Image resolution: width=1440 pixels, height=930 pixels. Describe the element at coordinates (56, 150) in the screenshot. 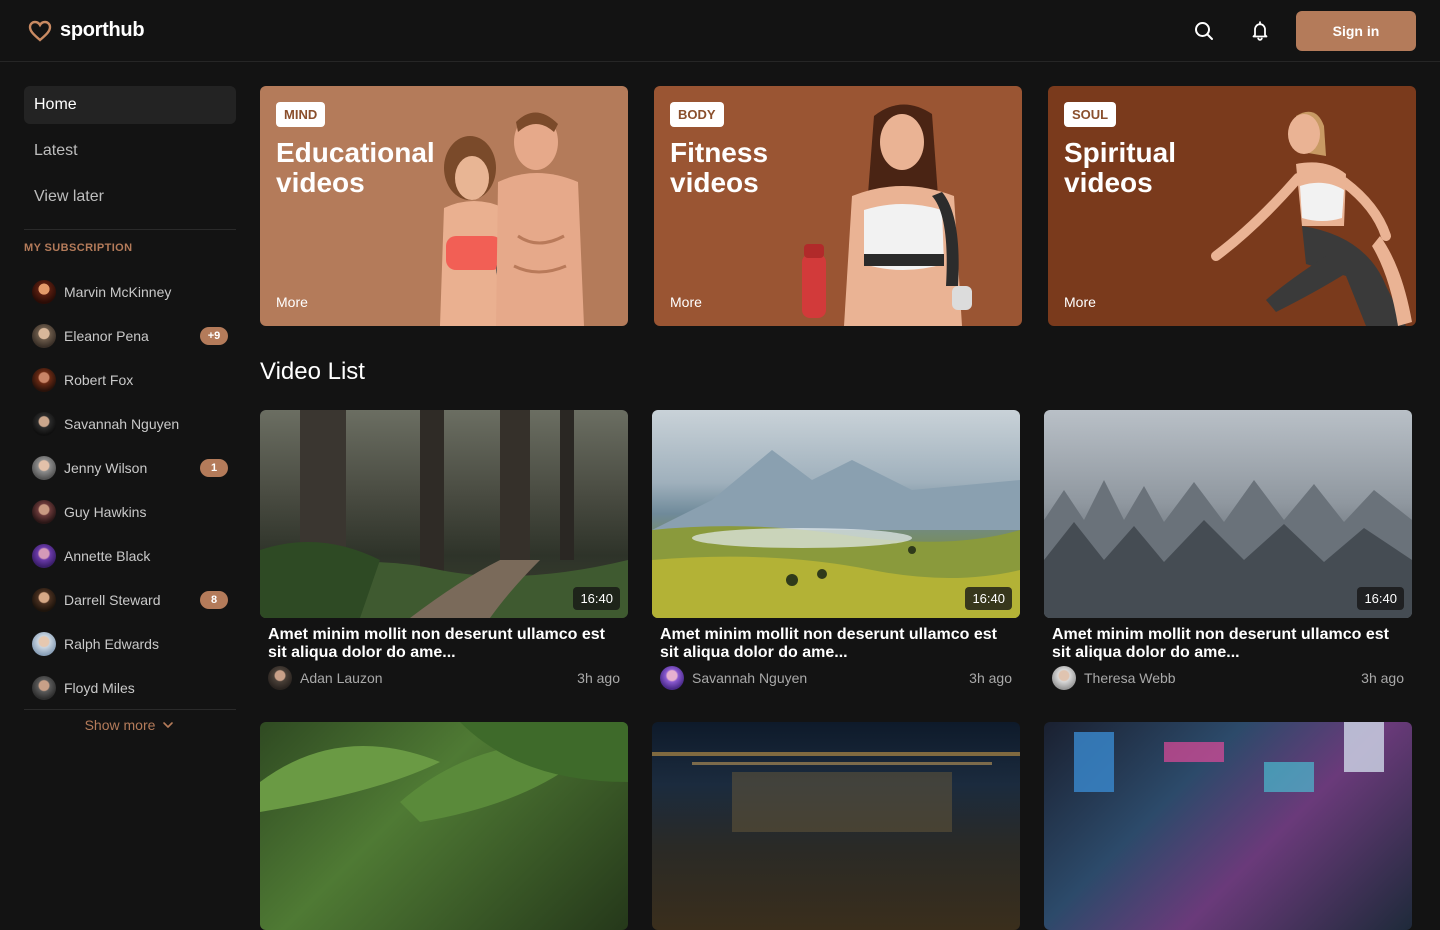

I see `nav-label: Latest` at that location.